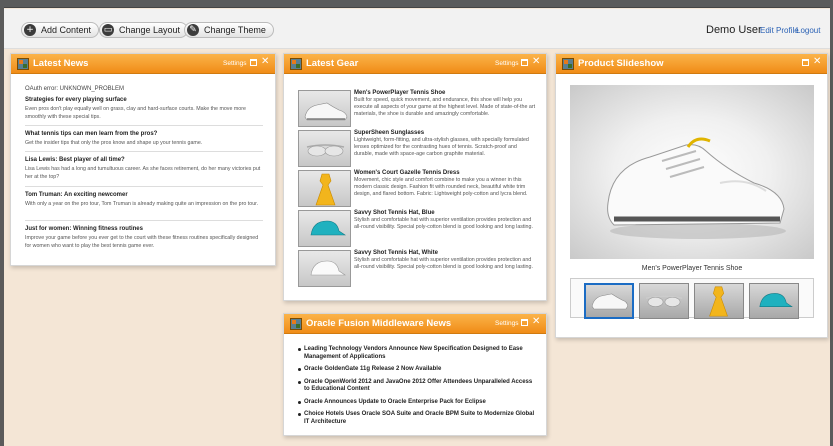 This screenshot has width=833, height=446. I want to click on add-content-button: + Add Content, so click(60, 30).